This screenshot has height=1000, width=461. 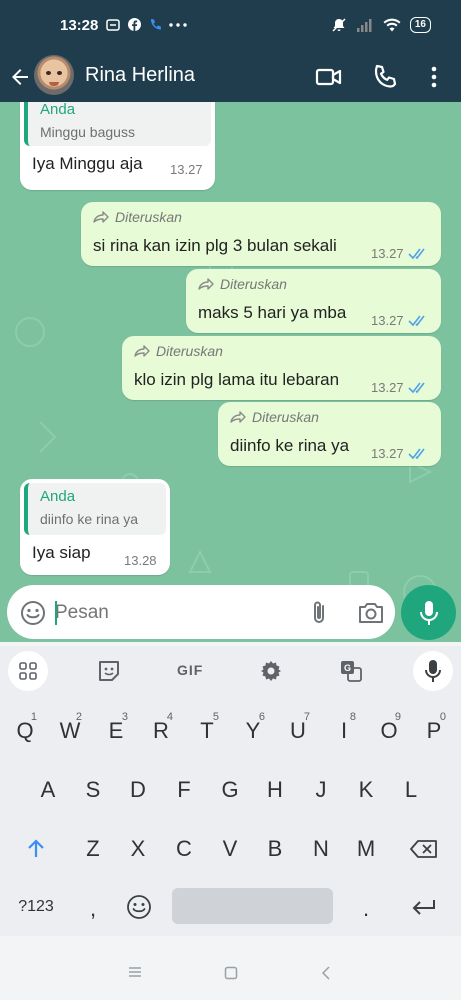 I want to click on key-p: 0P, so click(x=434, y=731).